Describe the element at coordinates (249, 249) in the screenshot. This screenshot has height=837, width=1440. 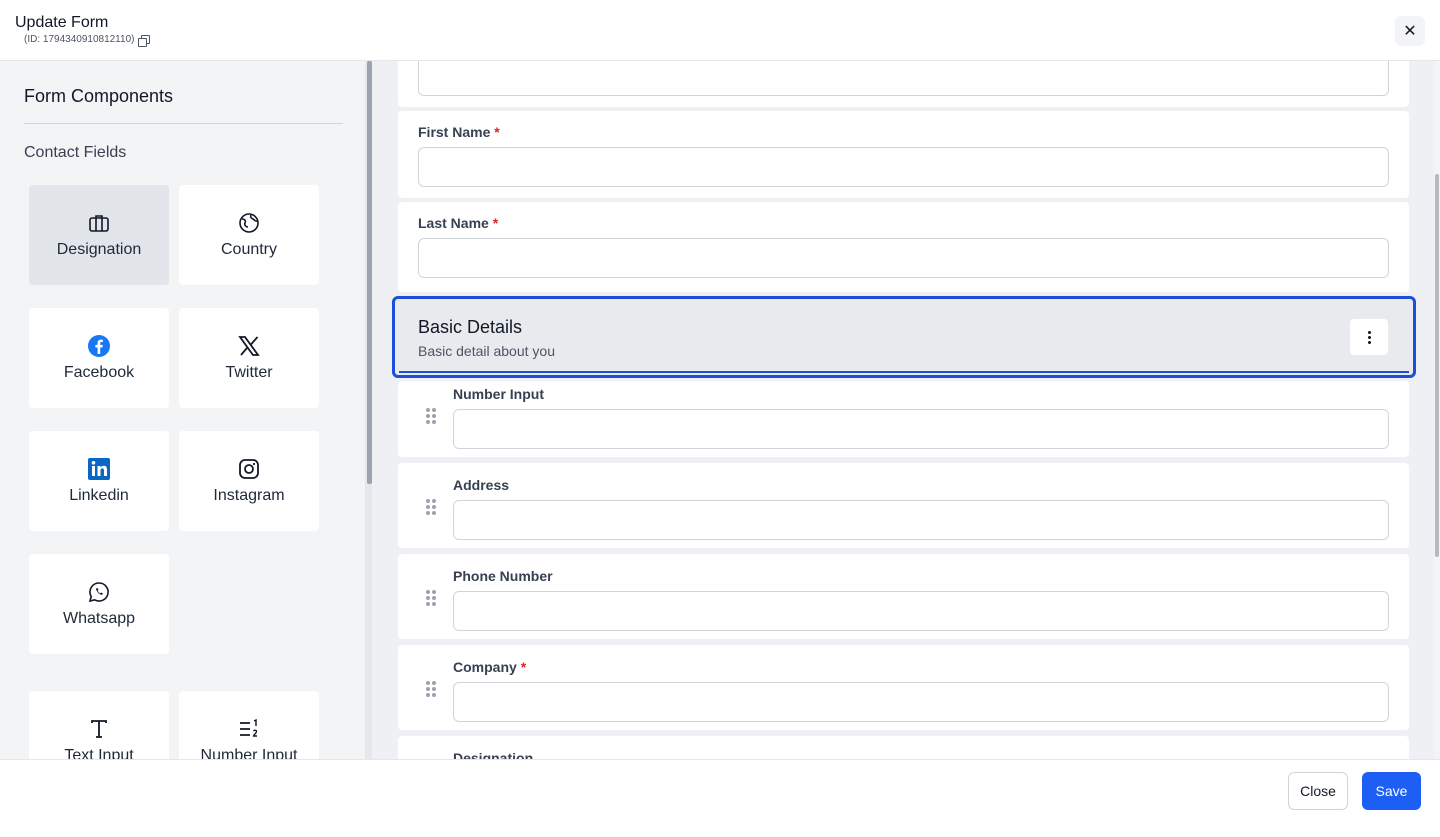
I see `tile-label: Country` at that location.